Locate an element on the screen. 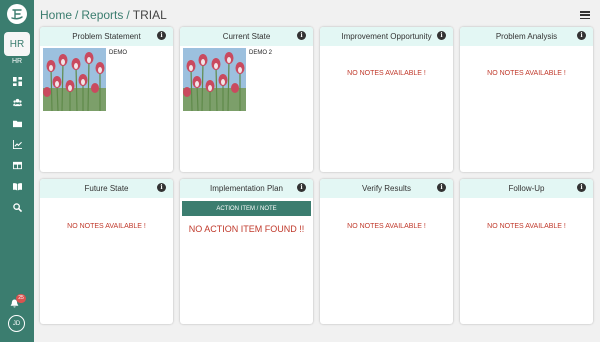 Image resolution: width=600 pixels, height=342 pixels. card-header: Verify Results i is located at coordinates (386, 188).